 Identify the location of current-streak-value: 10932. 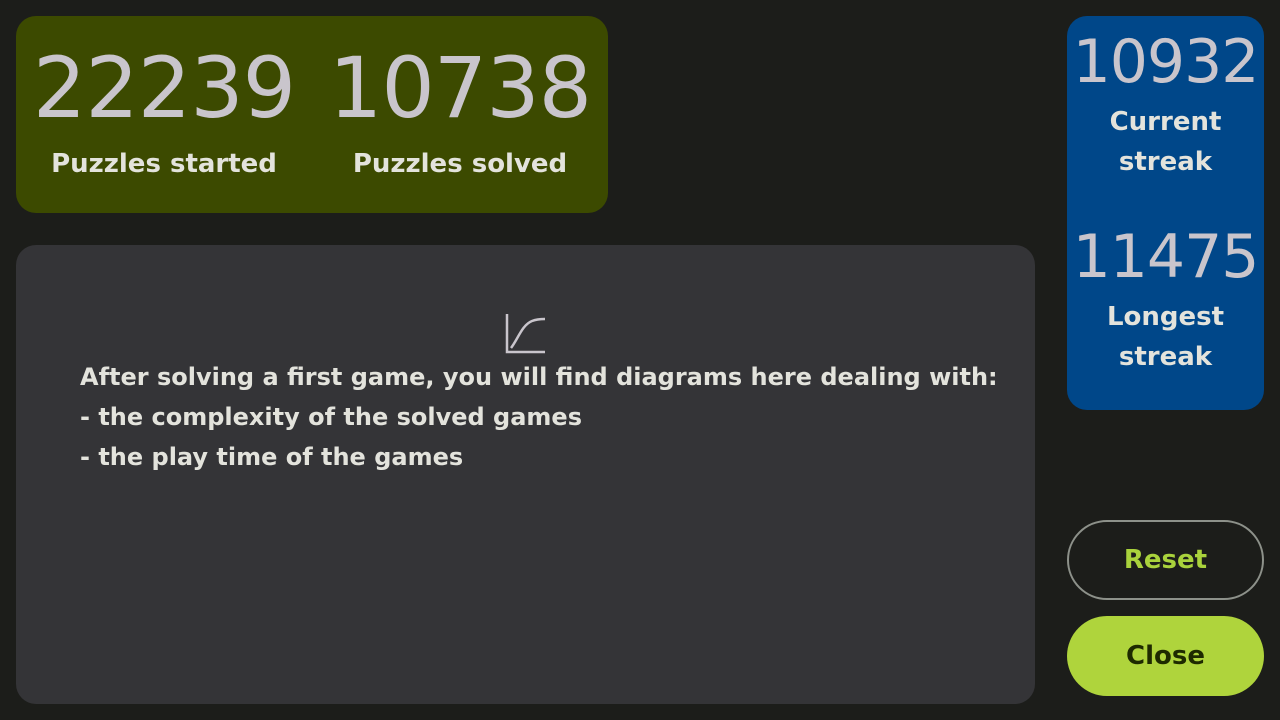
(1166, 62).